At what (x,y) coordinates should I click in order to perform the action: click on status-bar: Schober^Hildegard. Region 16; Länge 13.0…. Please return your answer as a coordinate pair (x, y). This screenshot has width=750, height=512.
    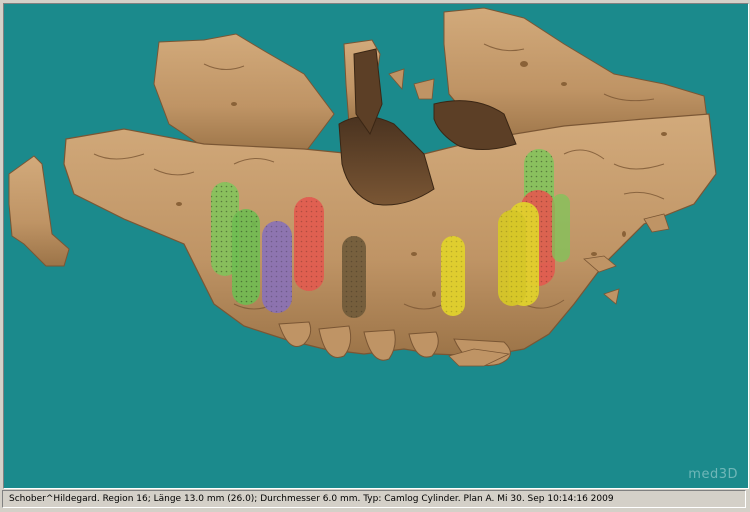
    Looking at the image, I should click on (374, 499).